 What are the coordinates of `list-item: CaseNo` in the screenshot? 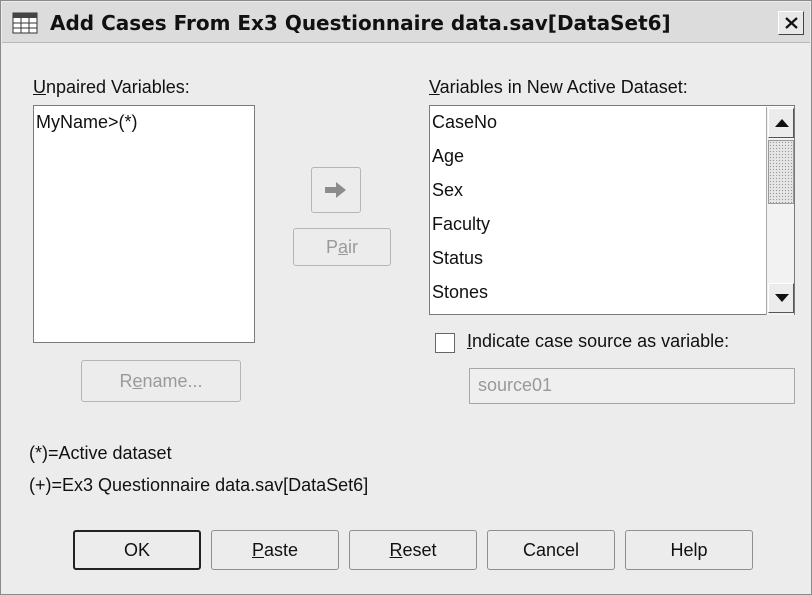 It's located at (464, 122).